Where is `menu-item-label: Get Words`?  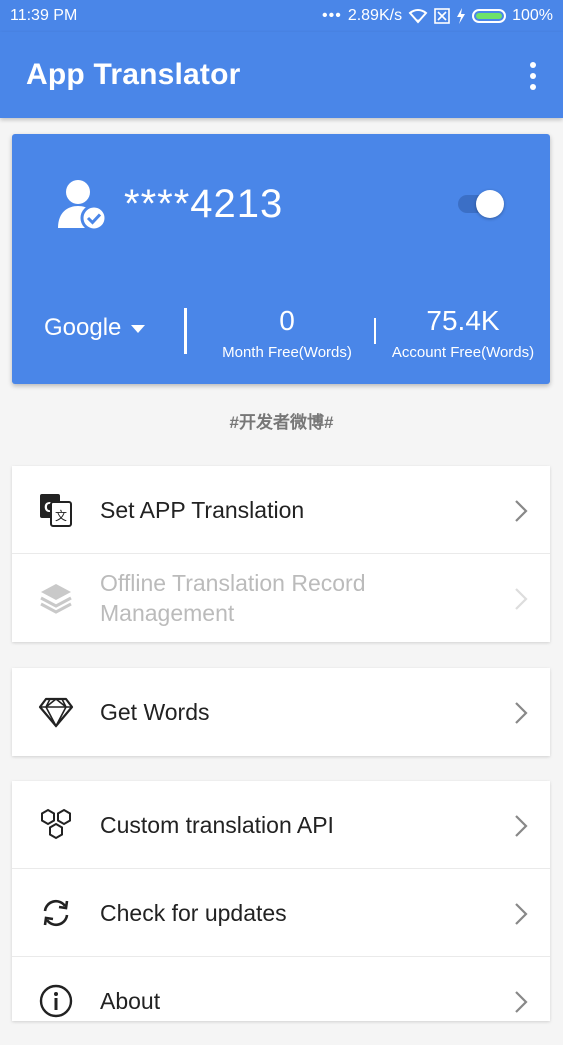
menu-item-label: Get Words is located at coordinates (155, 712).